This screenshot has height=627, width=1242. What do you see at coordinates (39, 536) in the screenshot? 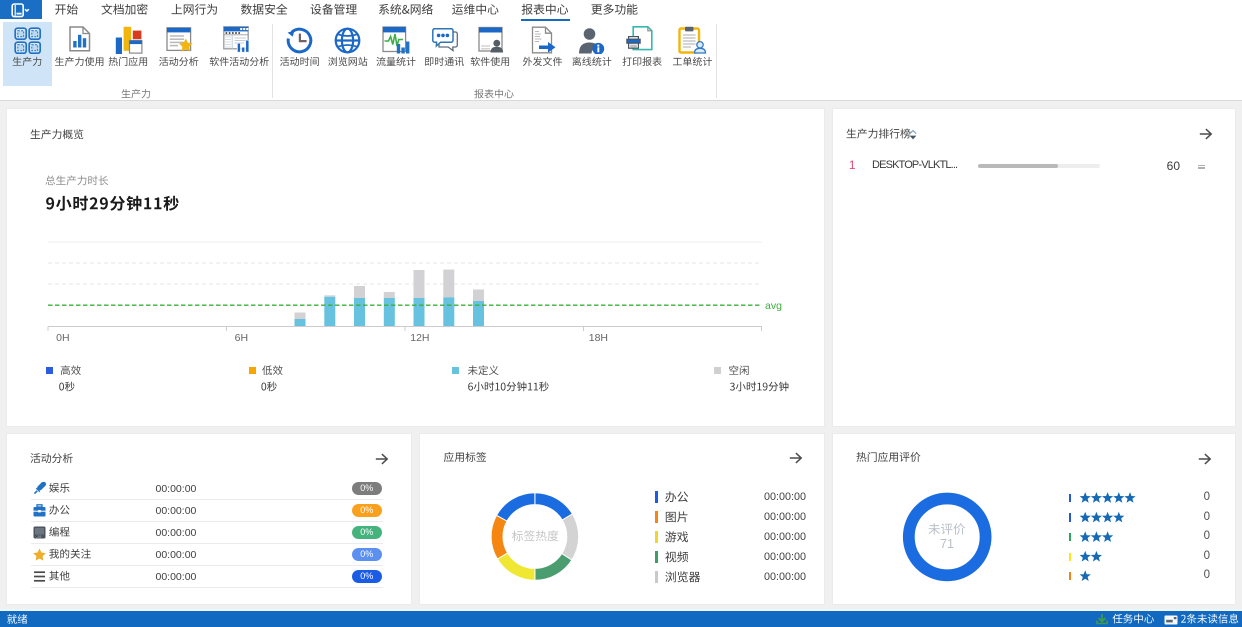
I see `svg-text: CSS` at bounding box center [39, 536].